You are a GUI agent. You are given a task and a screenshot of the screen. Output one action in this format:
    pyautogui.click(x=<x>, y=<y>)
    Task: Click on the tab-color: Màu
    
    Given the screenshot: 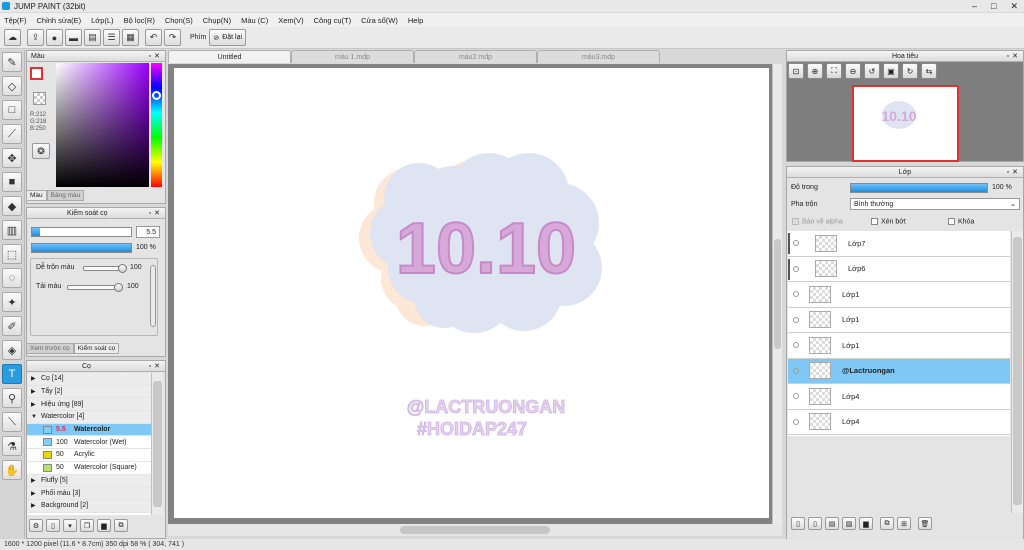 What is the action you would take?
    pyautogui.click(x=36, y=195)
    